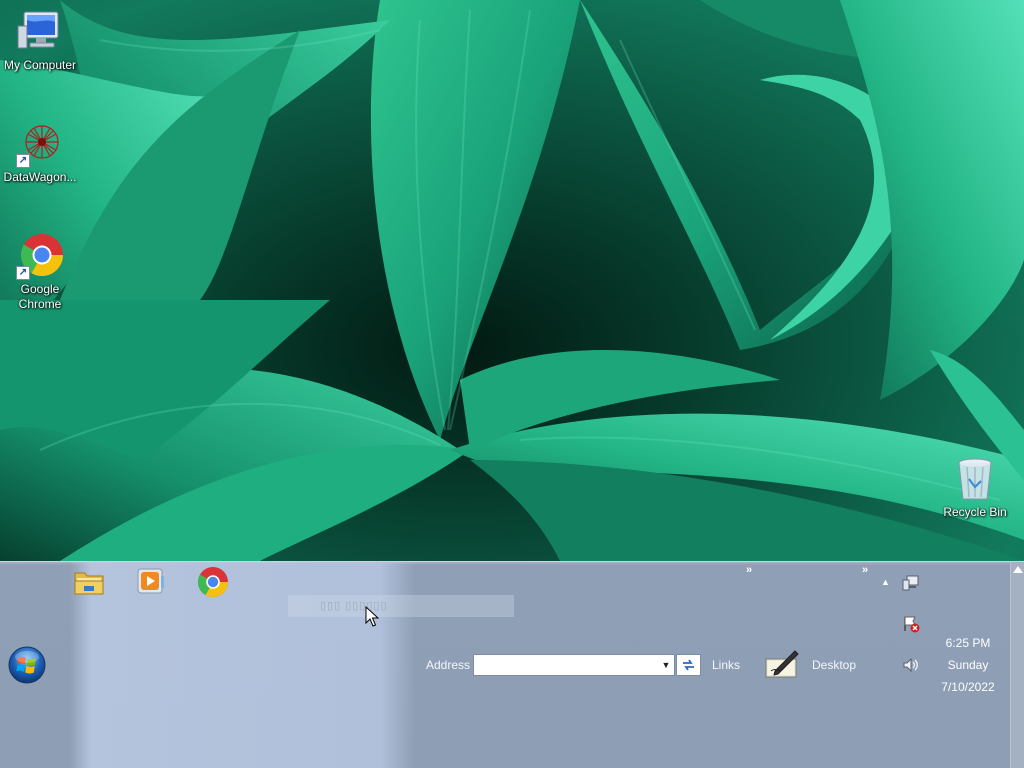  I want to click on taskbar-ghost-button: ▯▯▯ ▯▯▯▯▯▯, so click(401, 606).